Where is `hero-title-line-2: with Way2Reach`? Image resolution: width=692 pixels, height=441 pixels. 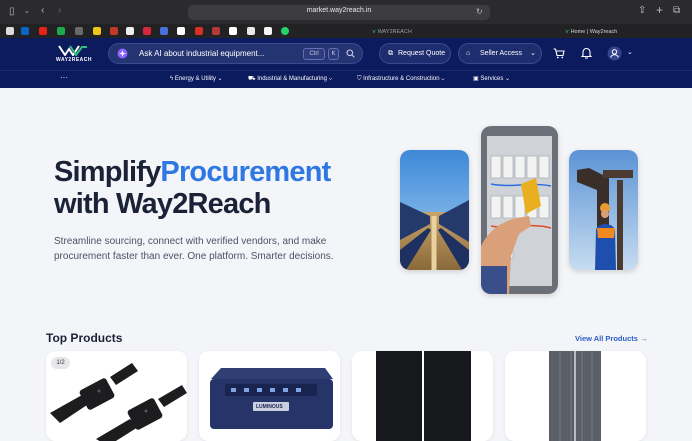
hero-title-line-2: with Way2Reach is located at coordinates (162, 204).